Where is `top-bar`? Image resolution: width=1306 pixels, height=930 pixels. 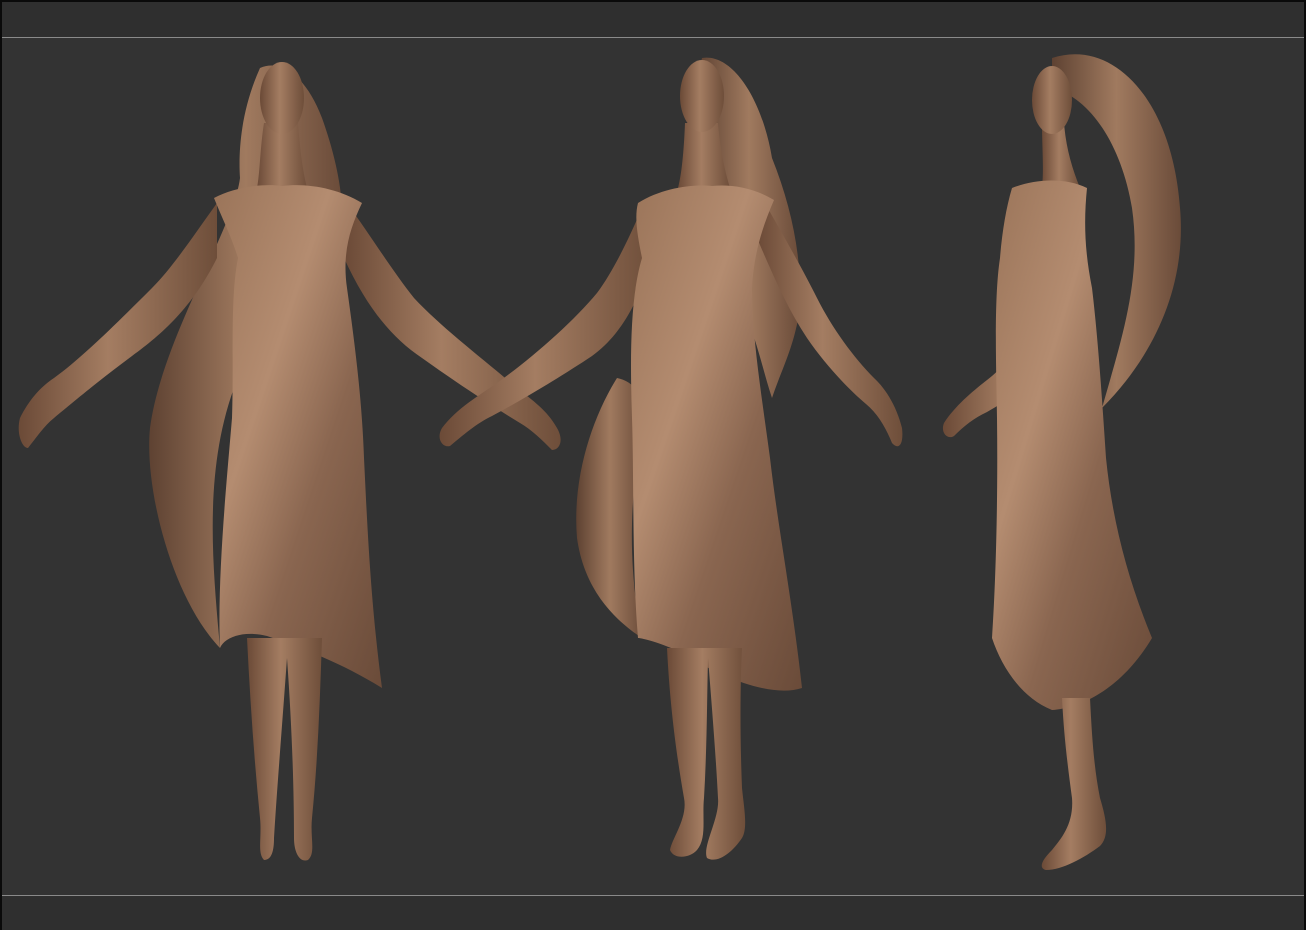 top-bar is located at coordinates (653, 19).